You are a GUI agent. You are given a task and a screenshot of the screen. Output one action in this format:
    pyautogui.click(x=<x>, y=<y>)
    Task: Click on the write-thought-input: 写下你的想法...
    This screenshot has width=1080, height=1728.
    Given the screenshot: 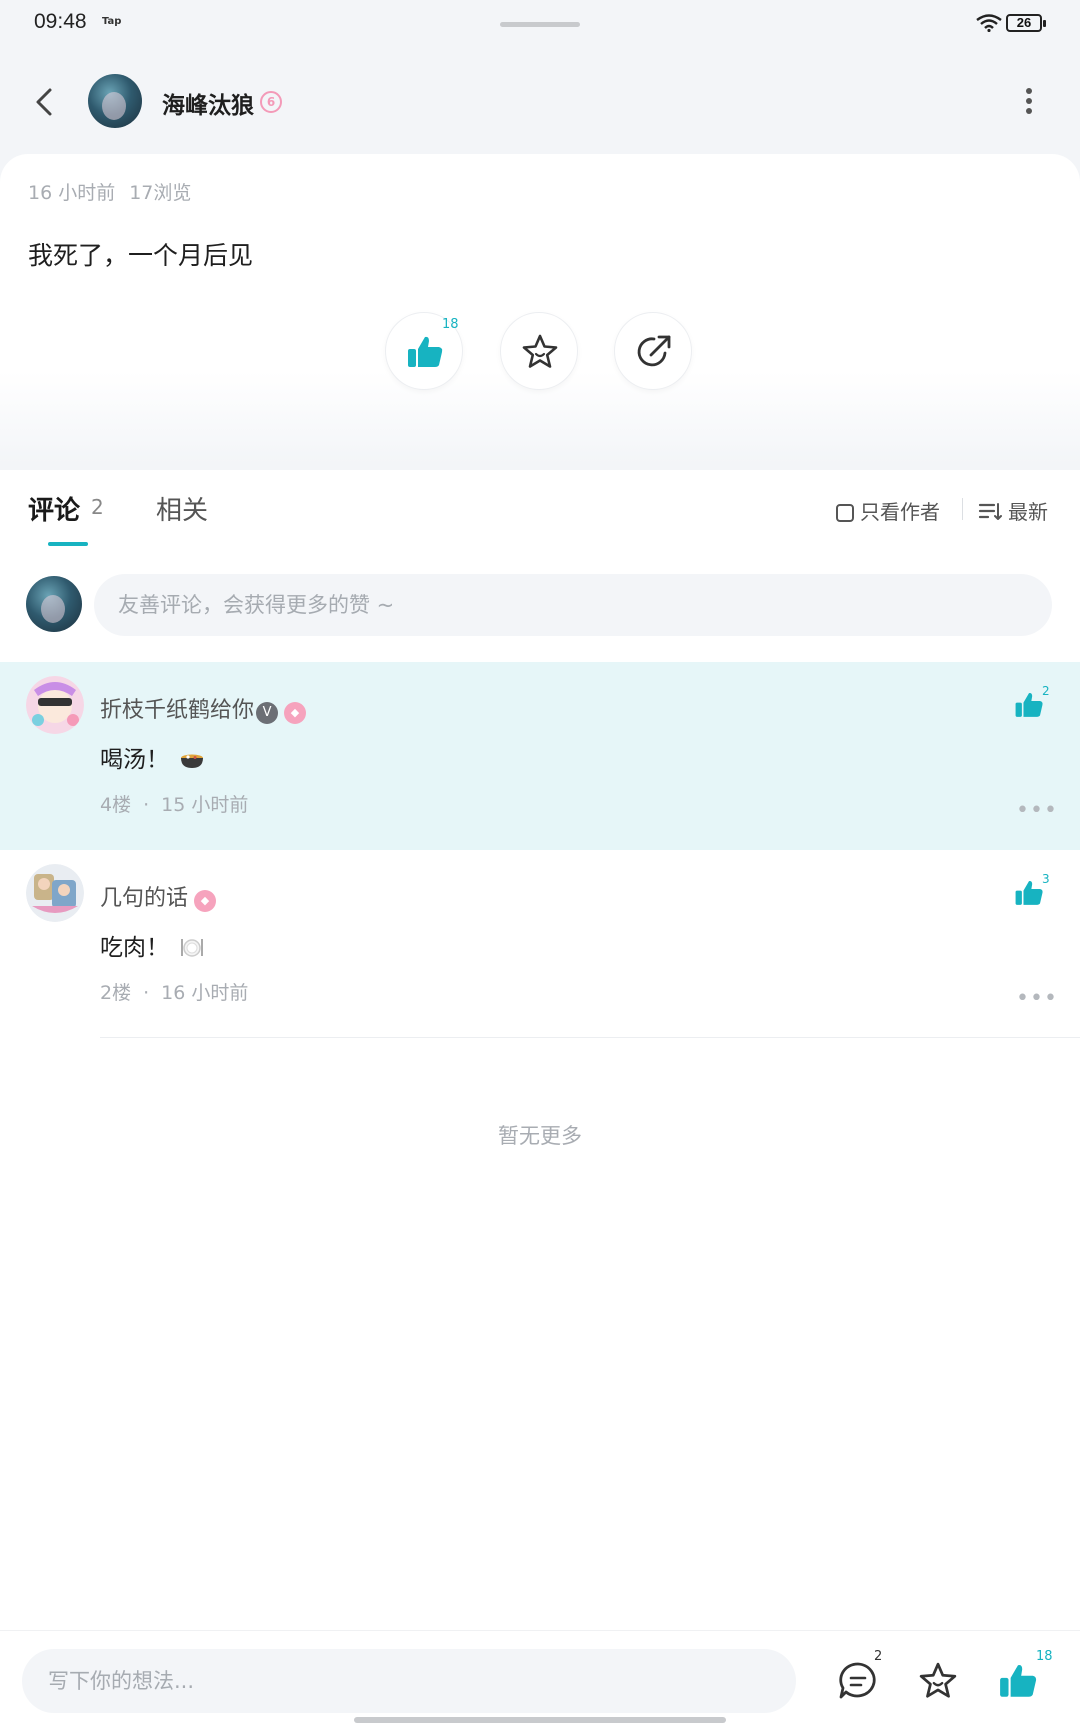 What is the action you would take?
    pyautogui.click(x=409, y=1681)
    